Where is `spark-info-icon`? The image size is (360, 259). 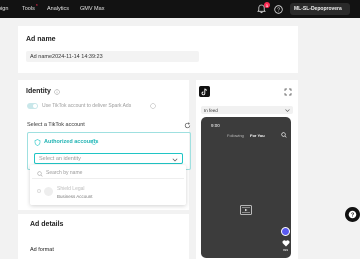 spark-info-icon is located at coordinates (153, 106).